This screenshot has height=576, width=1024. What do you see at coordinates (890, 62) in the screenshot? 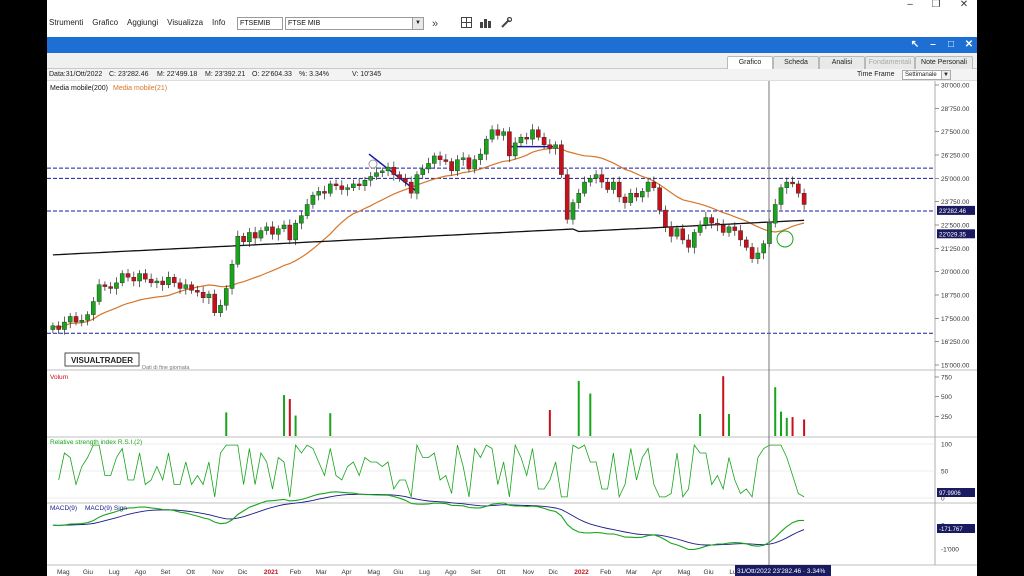
I see `tab-fondamentali: Fondamentali` at bounding box center [890, 62].